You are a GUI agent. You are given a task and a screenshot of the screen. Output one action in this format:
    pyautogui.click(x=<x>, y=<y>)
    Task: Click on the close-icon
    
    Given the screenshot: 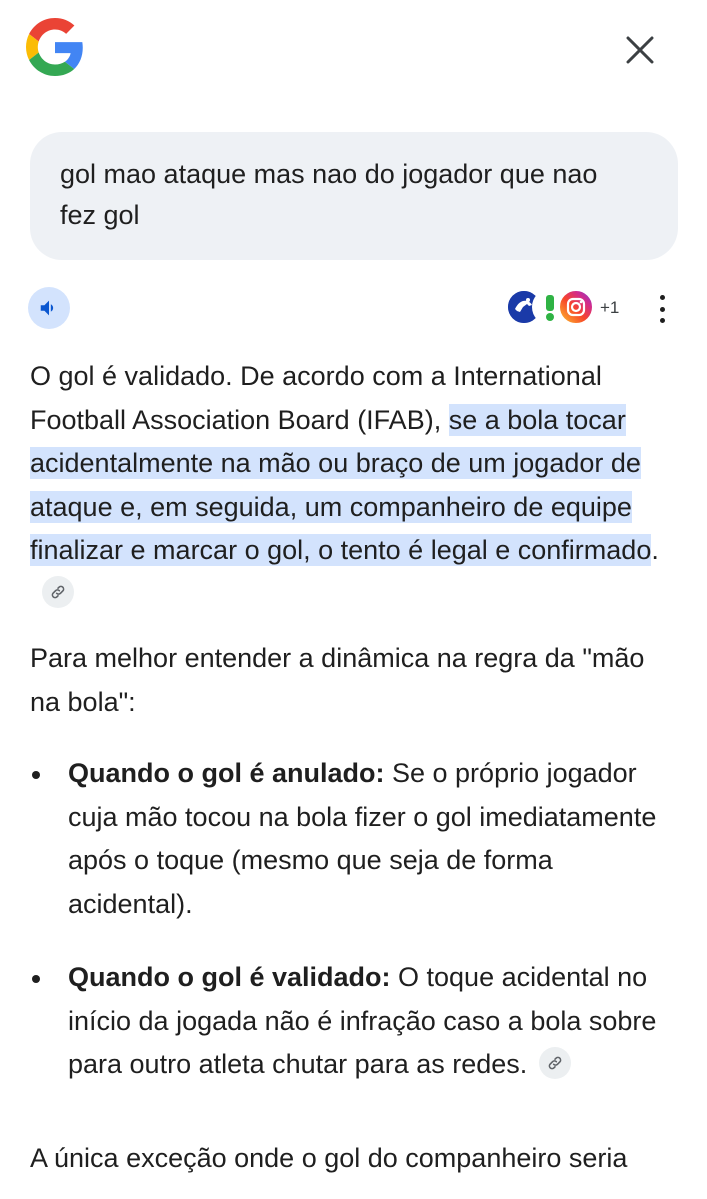 What is the action you would take?
    pyautogui.click(x=640, y=50)
    